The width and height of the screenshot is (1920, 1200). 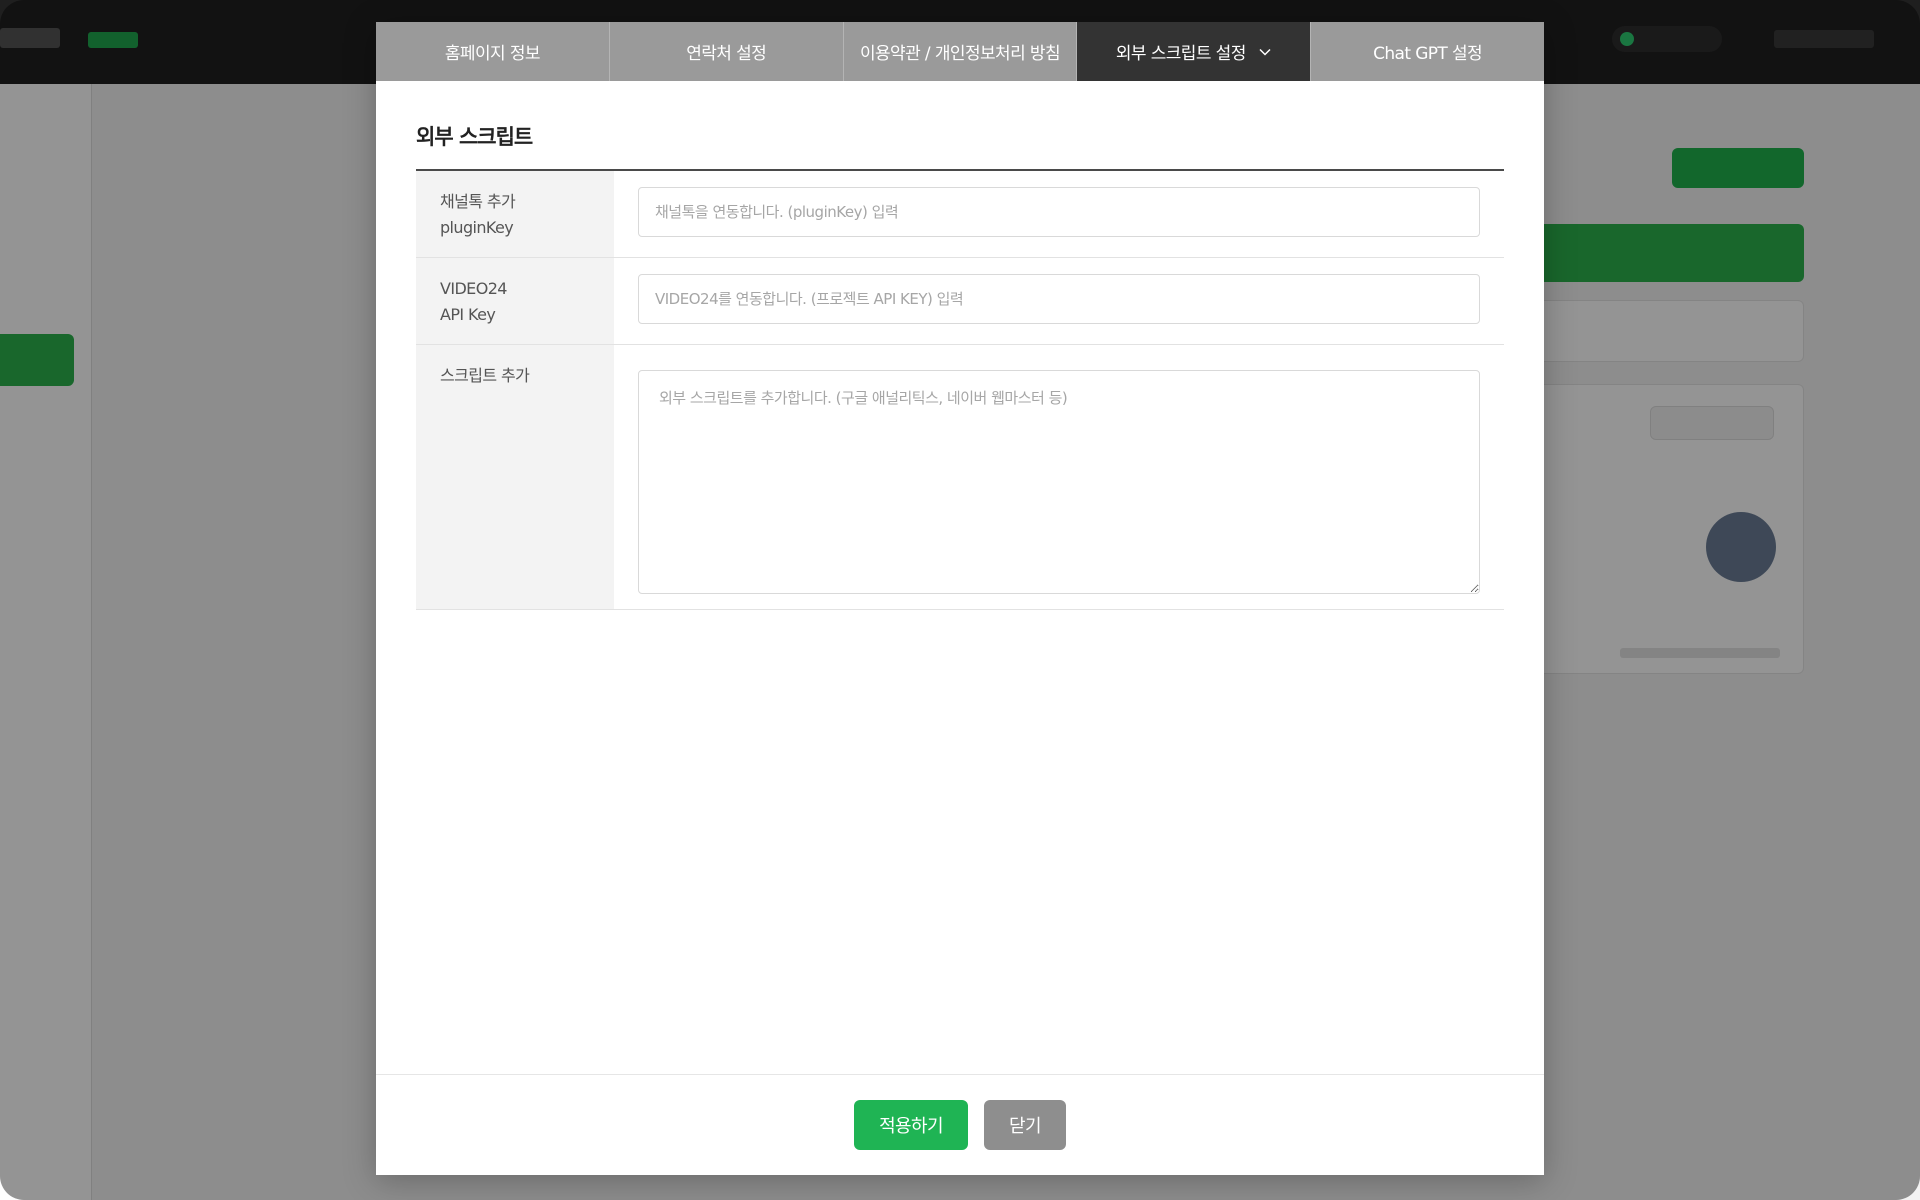 I want to click on tab-contact-settings: 연락처 설정, so click(x=727, y=51).